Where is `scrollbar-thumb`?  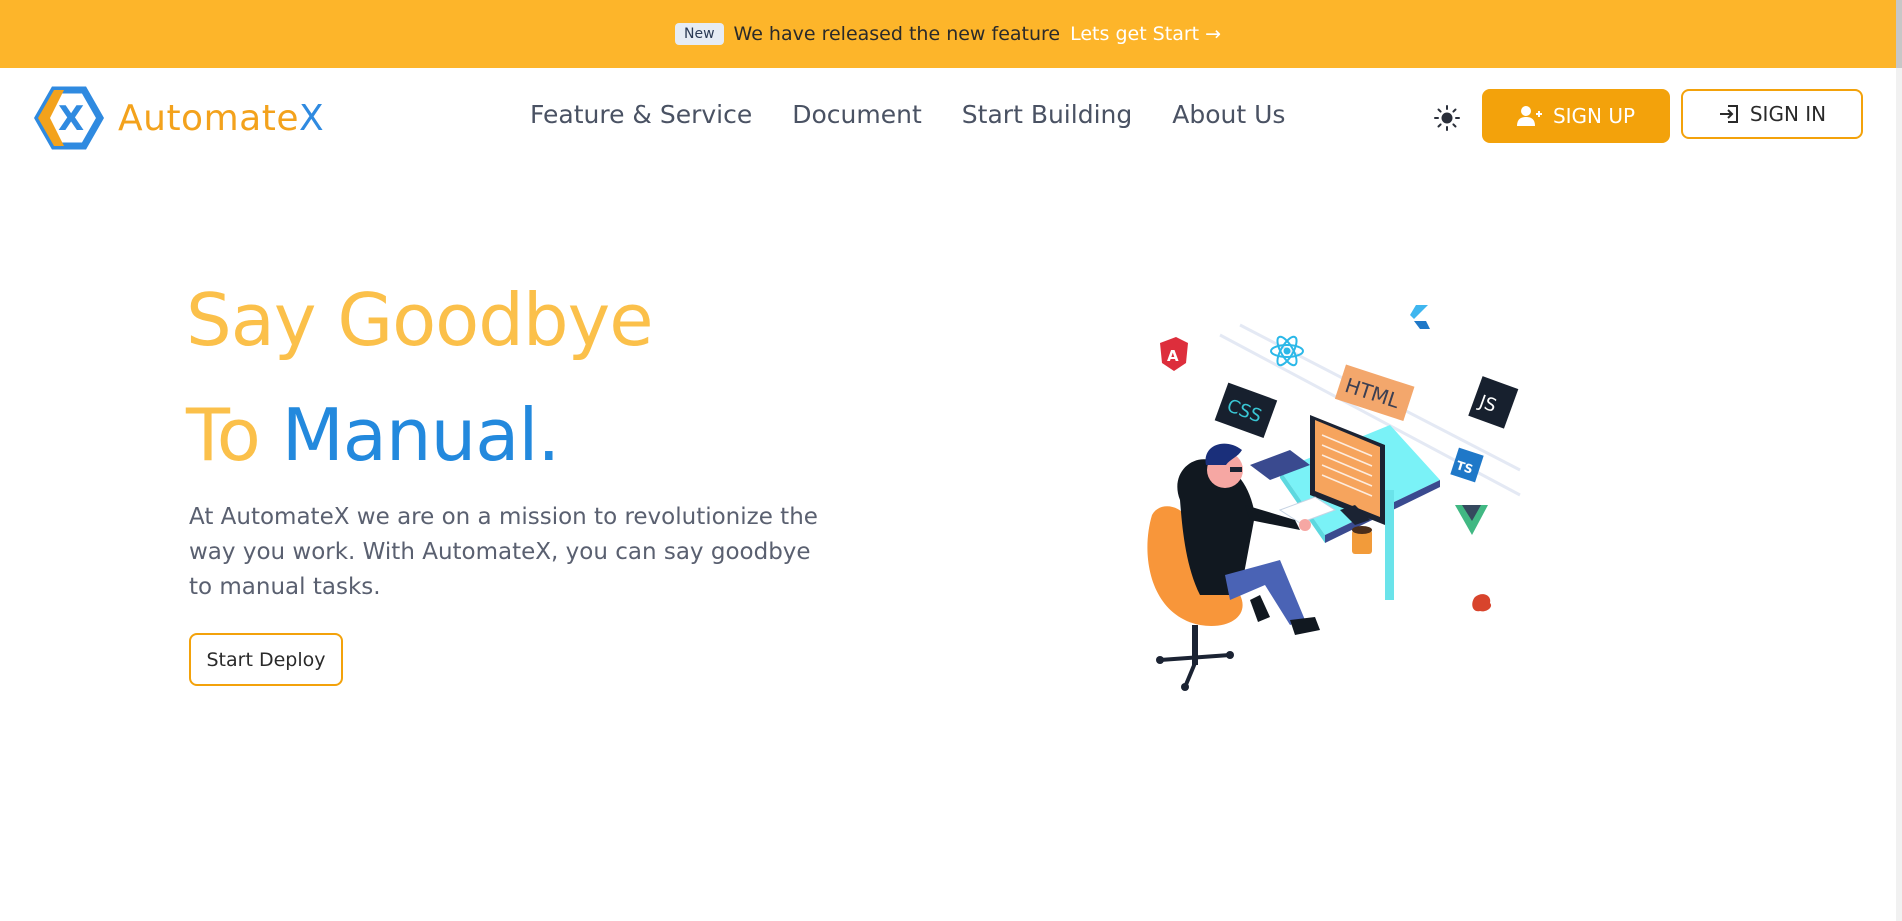
scrollbar-thumb is located at coordinates (1899, 34).